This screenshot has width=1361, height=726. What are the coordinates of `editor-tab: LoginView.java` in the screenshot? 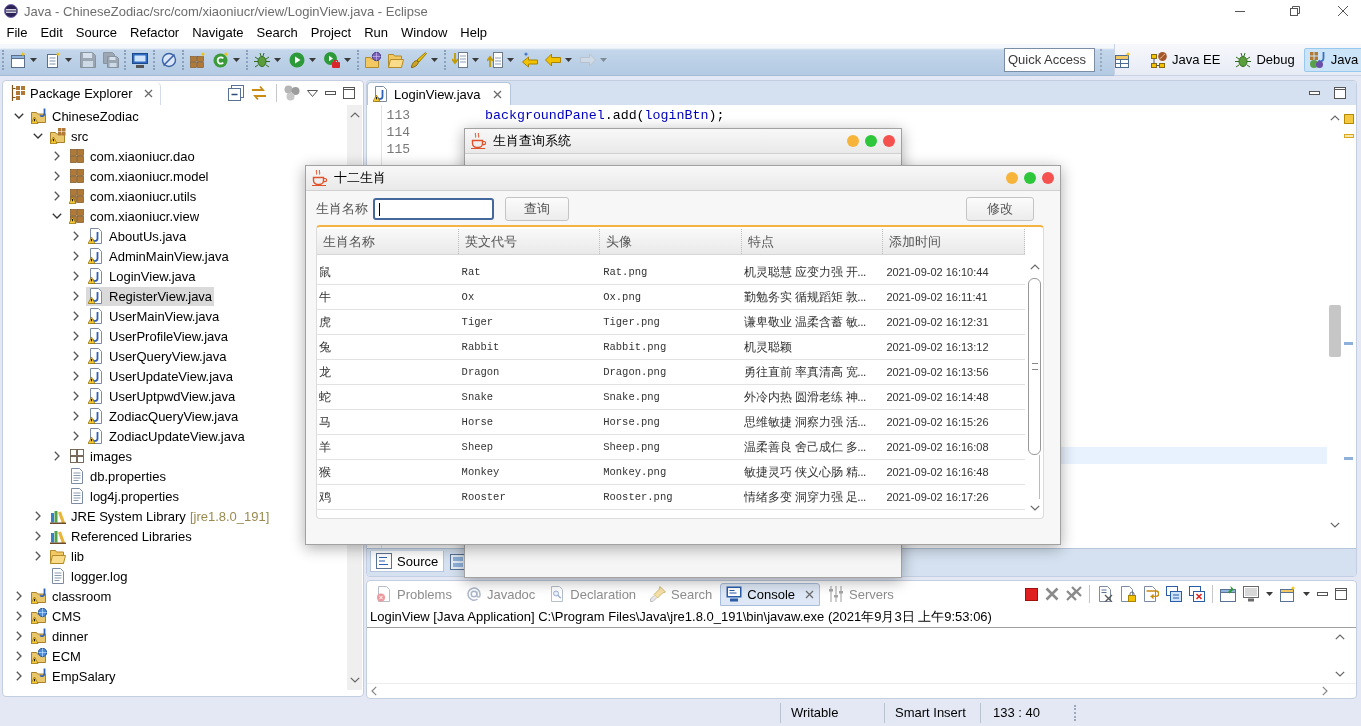 It's located at (439, 93).